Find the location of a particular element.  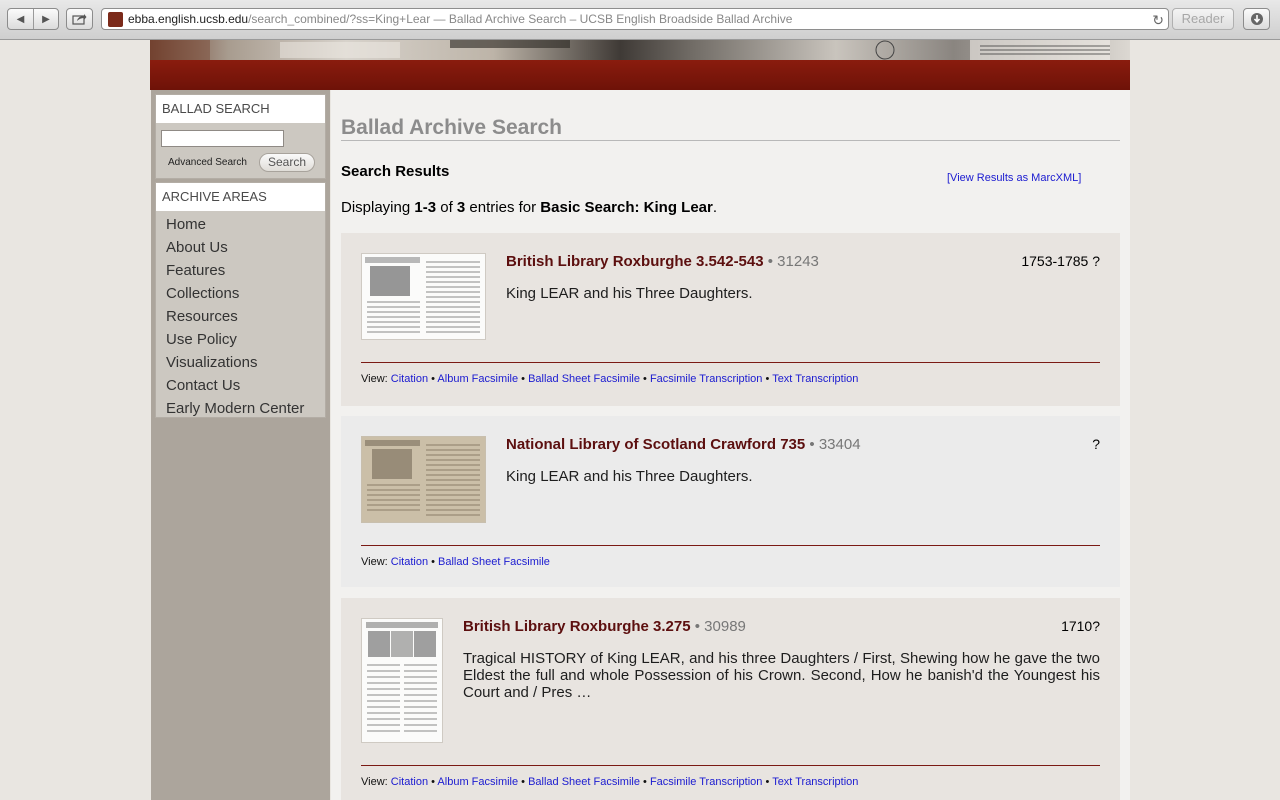

archive-areas-heading: ARCHIVE AREAS is located at coordinates (240, 197).